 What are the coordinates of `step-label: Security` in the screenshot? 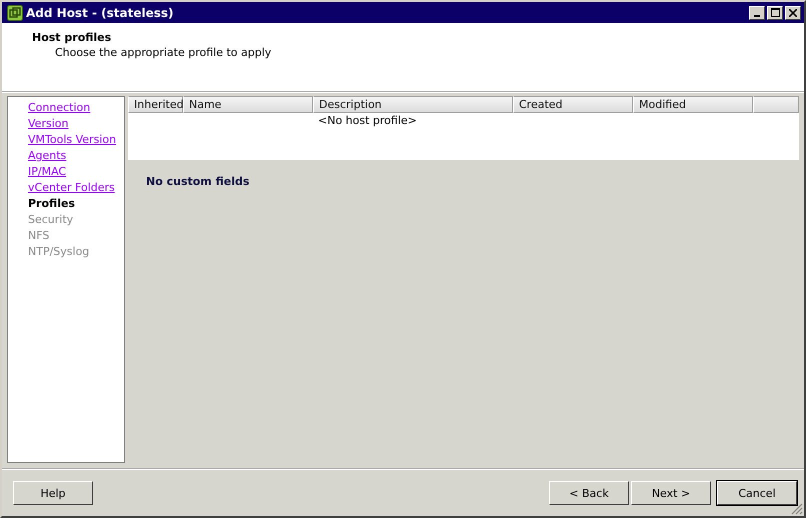 It's located at (51, 220).